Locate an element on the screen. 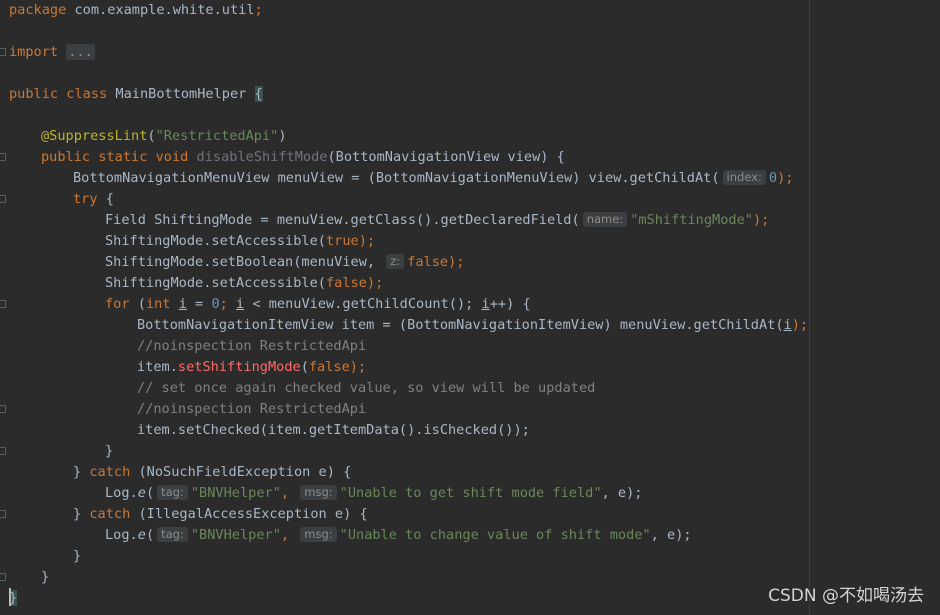 The height and width of the screenshot is (615, 940). code-token: "RestrictedApi" is located at coordinates (217, 136).